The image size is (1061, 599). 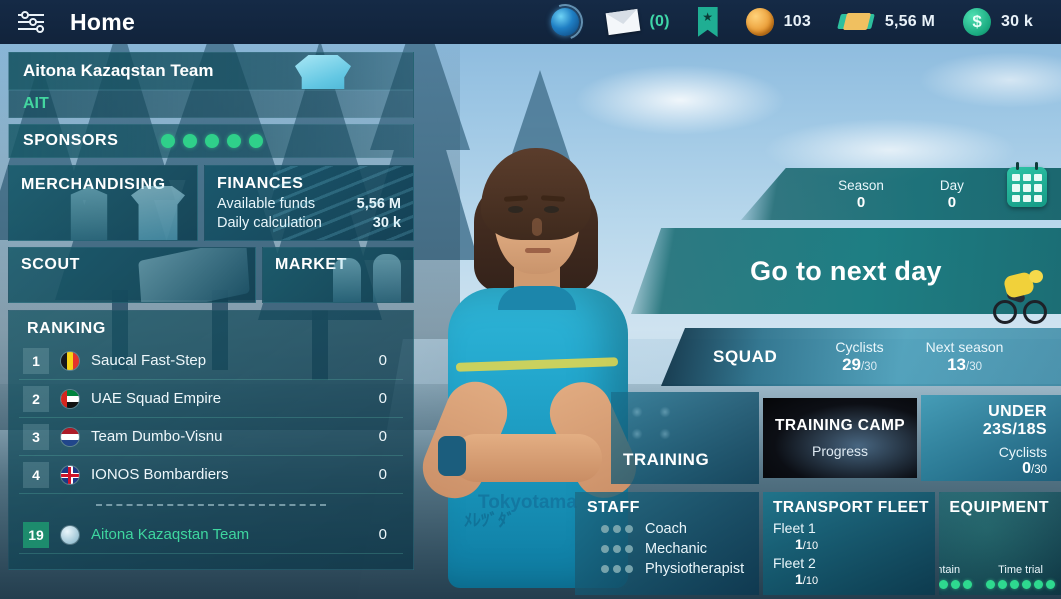 What do you see at coordinates (1014, 420) in the screenshot?
I see `under-23s-label: UNDER 23S/18S` at bounding box center [1014, 420].